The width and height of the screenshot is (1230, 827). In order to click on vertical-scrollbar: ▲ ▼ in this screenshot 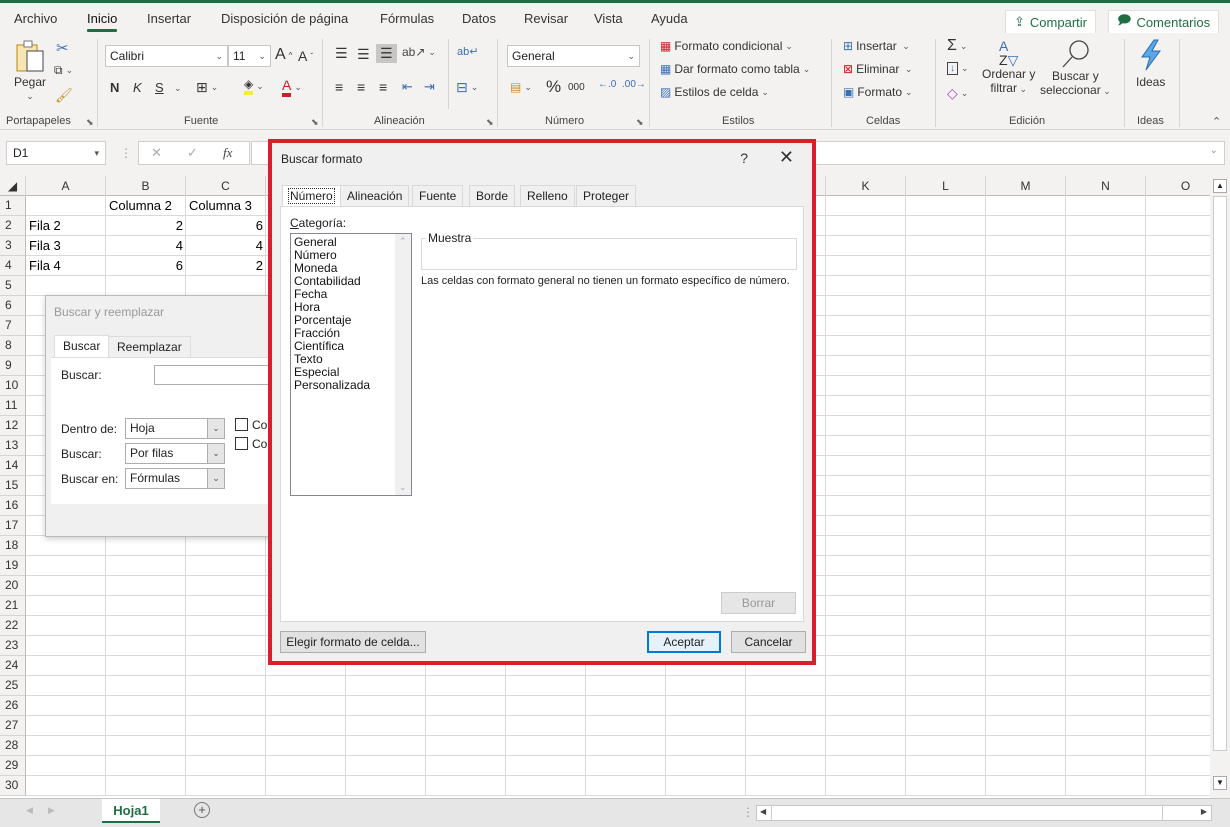, I will do `click(1220, 487)`.